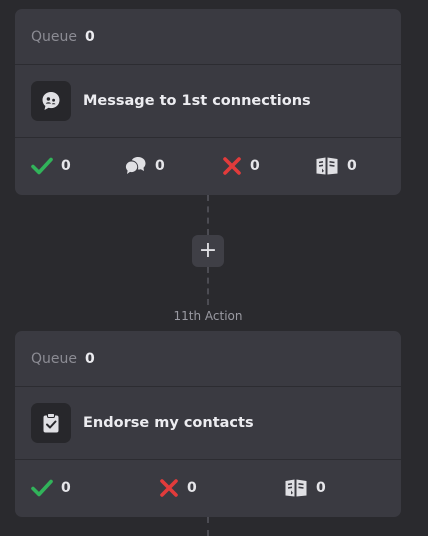 Image resolution: width=428 pixels, height=536 pixels. I want to click on next-step-label: 11th Action, so click(208, 316).